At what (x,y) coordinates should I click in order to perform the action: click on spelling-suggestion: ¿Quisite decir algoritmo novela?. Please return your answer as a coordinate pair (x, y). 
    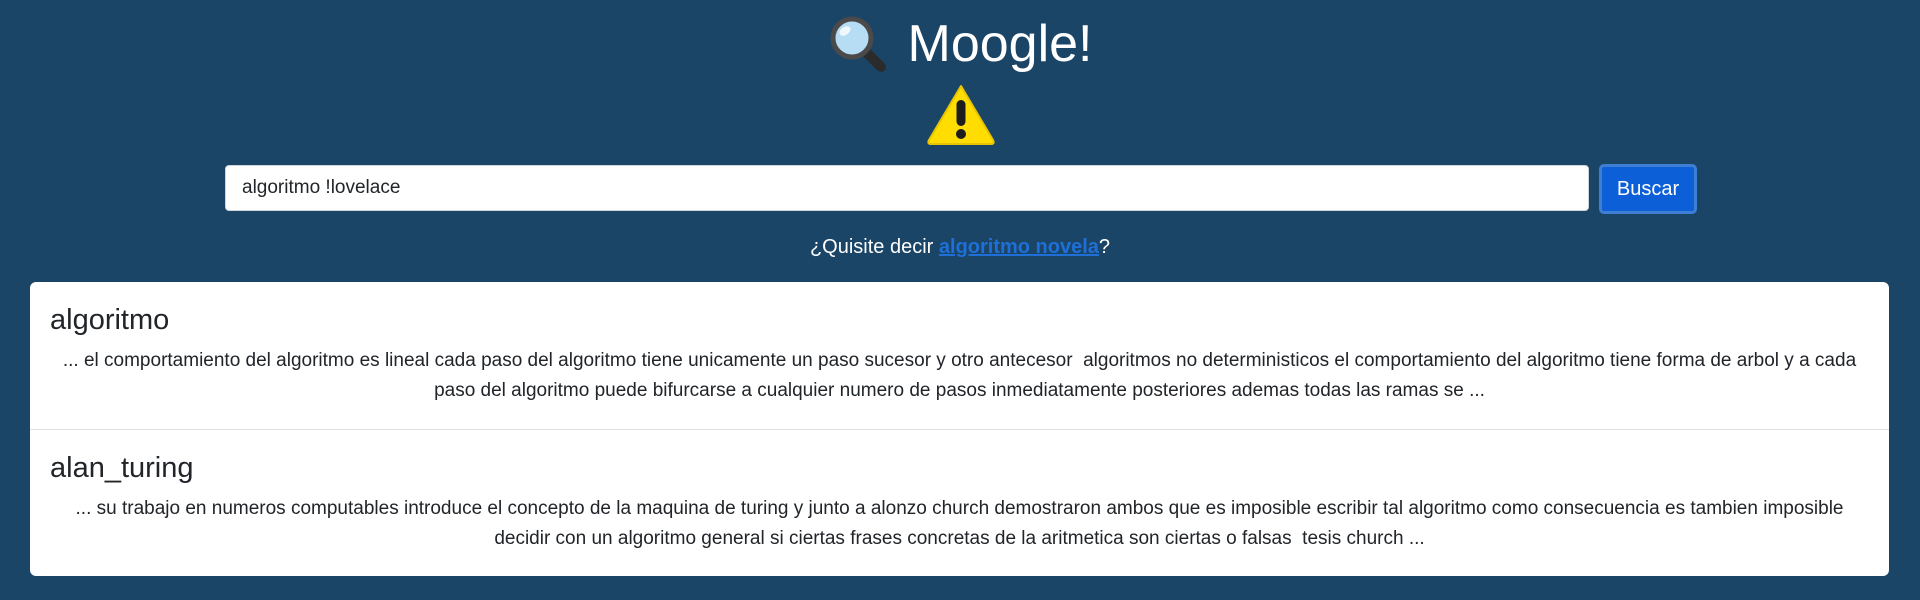
    Looking at the image, I should click on (960, 247).